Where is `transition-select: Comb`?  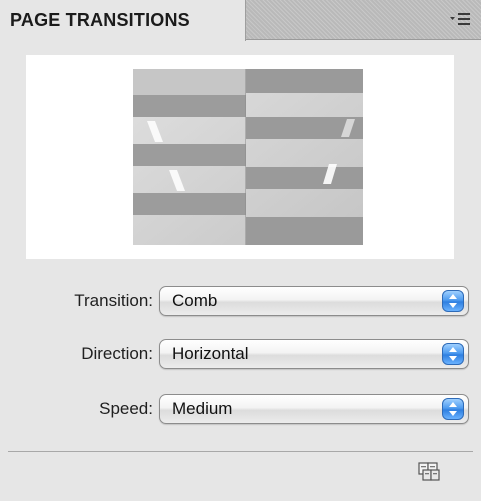
transition-select: Comb is located at coordinates (314, 301).